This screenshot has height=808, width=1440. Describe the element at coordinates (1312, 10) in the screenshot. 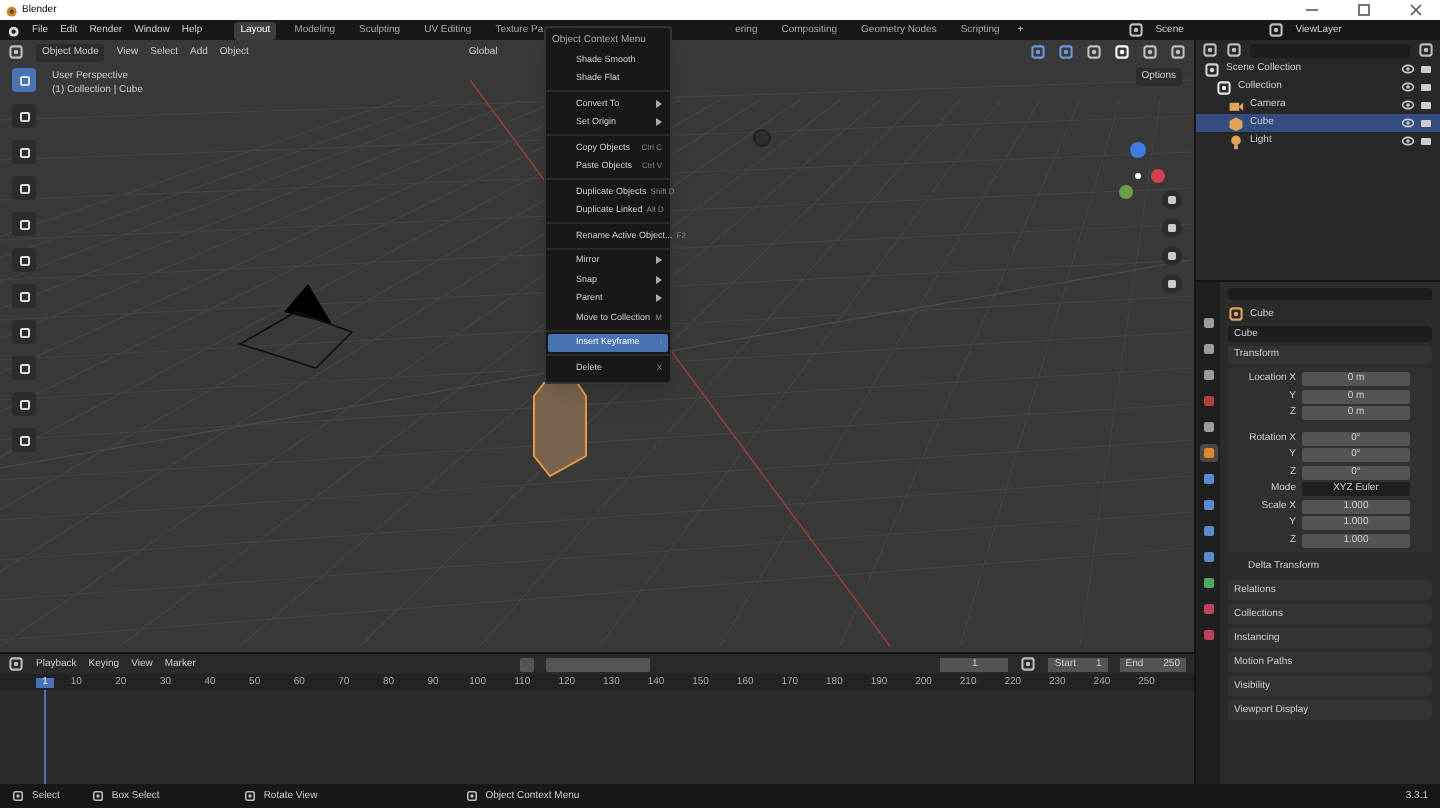

I see `minimize-icon` at that location.